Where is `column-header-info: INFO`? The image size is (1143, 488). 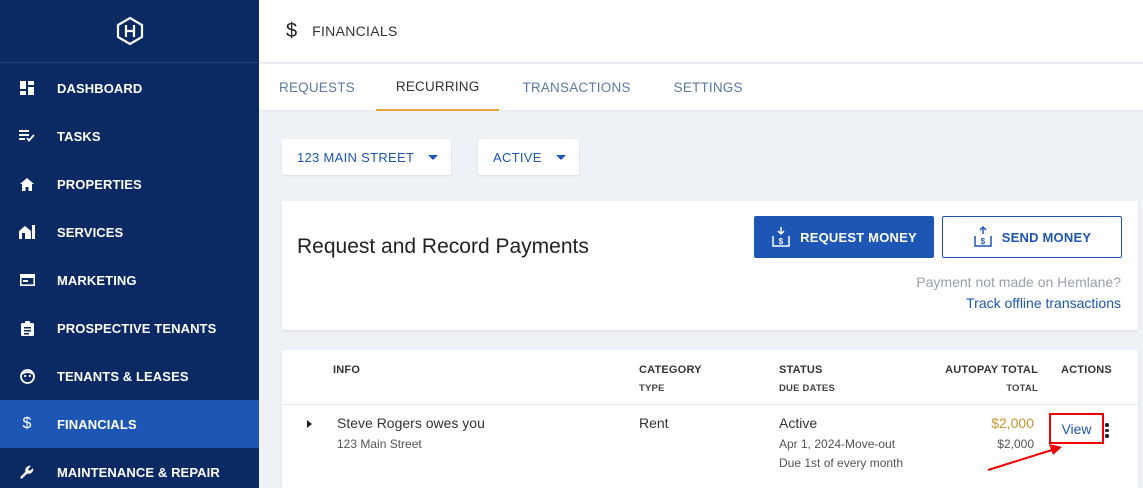 column-header-info: INFO is located at coordinates (346, 370).